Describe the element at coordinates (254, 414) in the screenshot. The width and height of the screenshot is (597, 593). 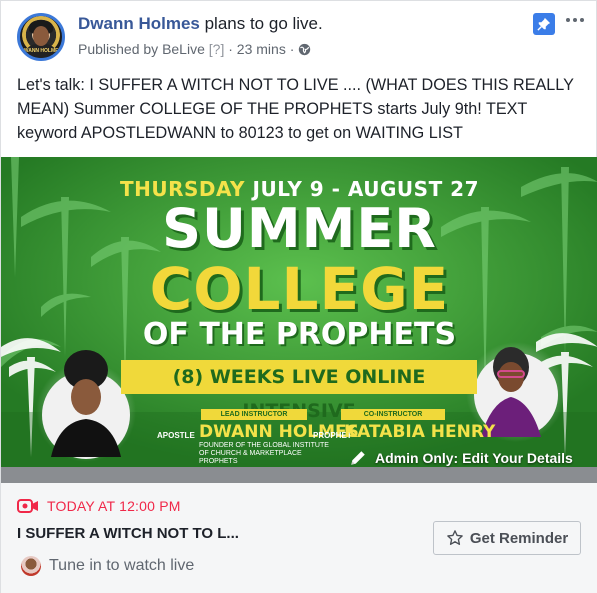
I see `lead-instructor-tag: LEAD INSTRUCTOR` at that location.